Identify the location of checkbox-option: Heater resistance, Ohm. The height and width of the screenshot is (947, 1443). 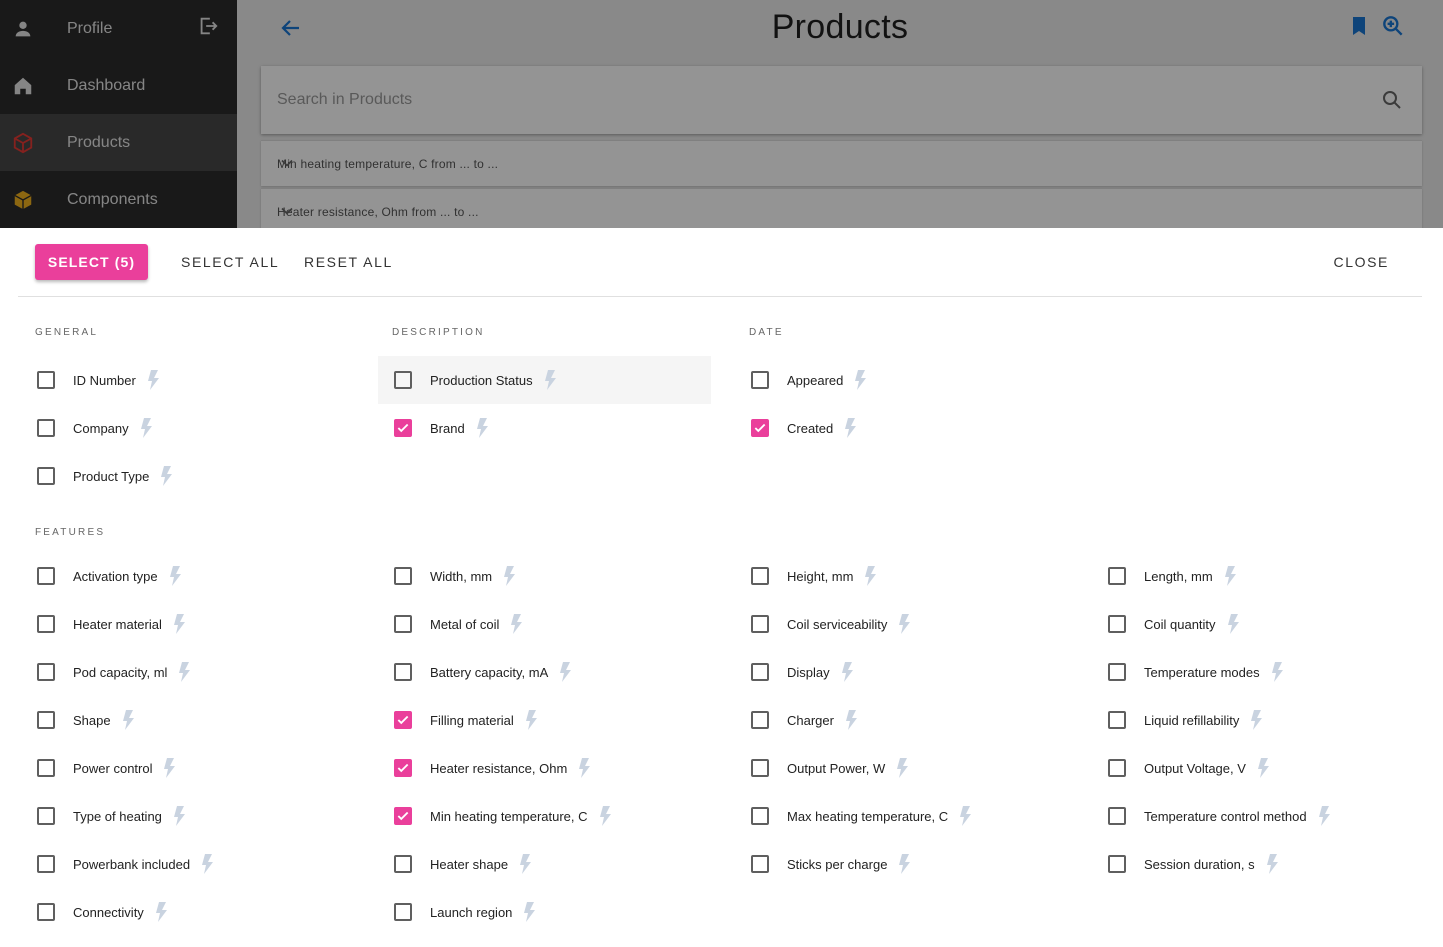
(492, 768).